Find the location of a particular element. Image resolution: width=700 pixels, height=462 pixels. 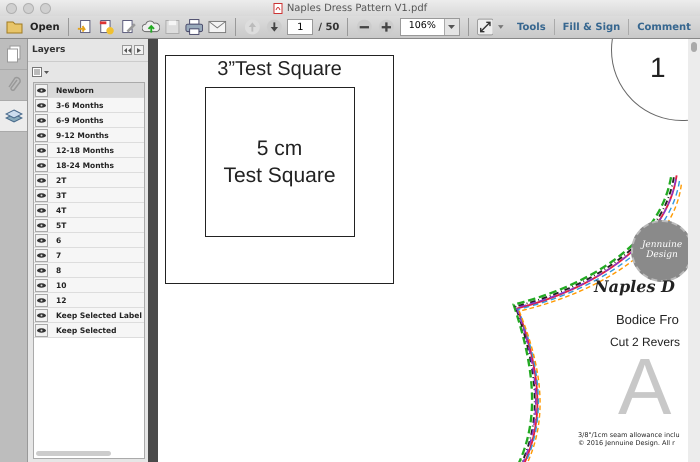

collapse-panel-button is located at coordinates (127, 50).